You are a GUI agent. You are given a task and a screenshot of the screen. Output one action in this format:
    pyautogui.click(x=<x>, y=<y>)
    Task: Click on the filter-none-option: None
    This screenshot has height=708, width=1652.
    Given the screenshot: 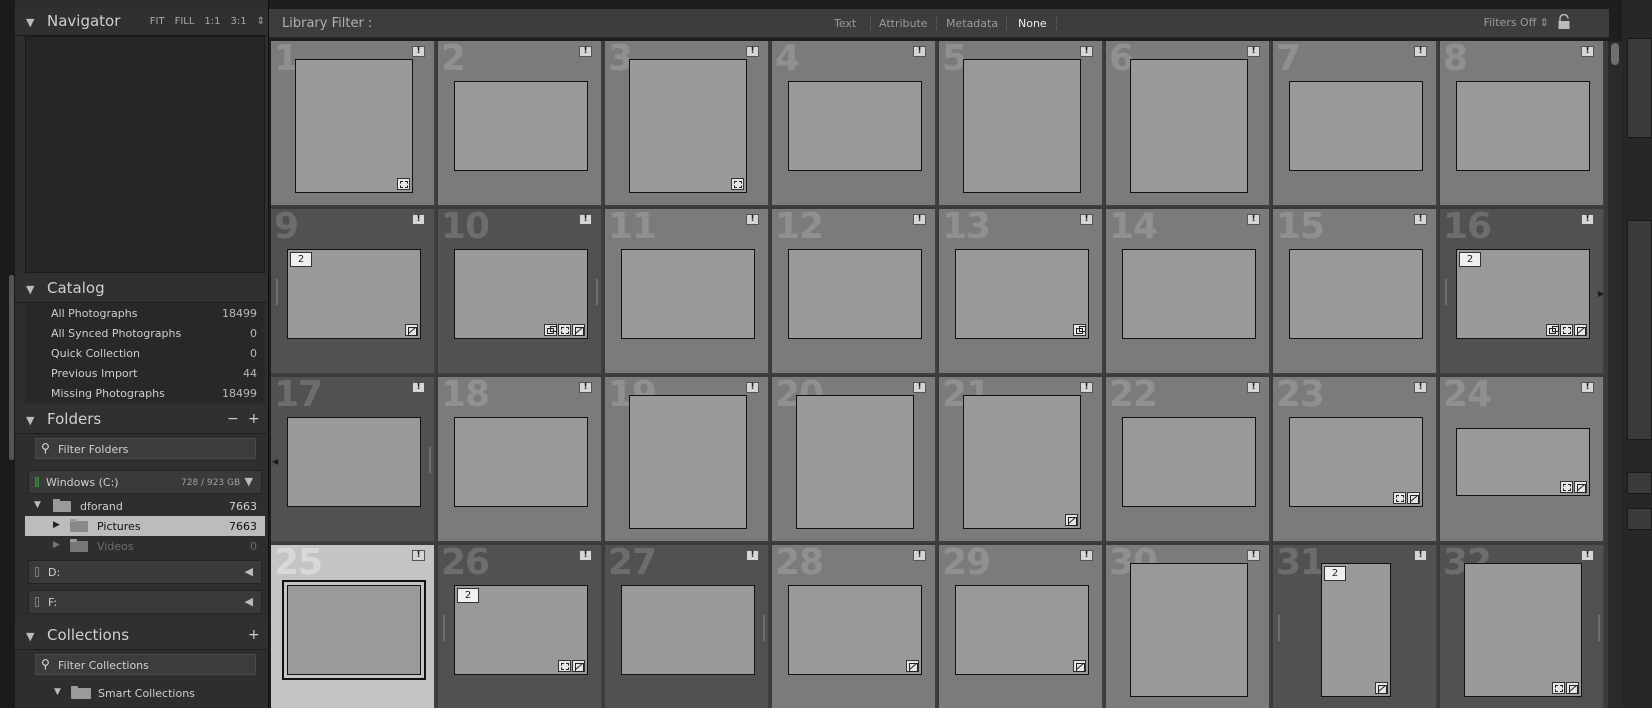 What is the action you would take?
    pyautogui.click(x=1032, y=23)
    